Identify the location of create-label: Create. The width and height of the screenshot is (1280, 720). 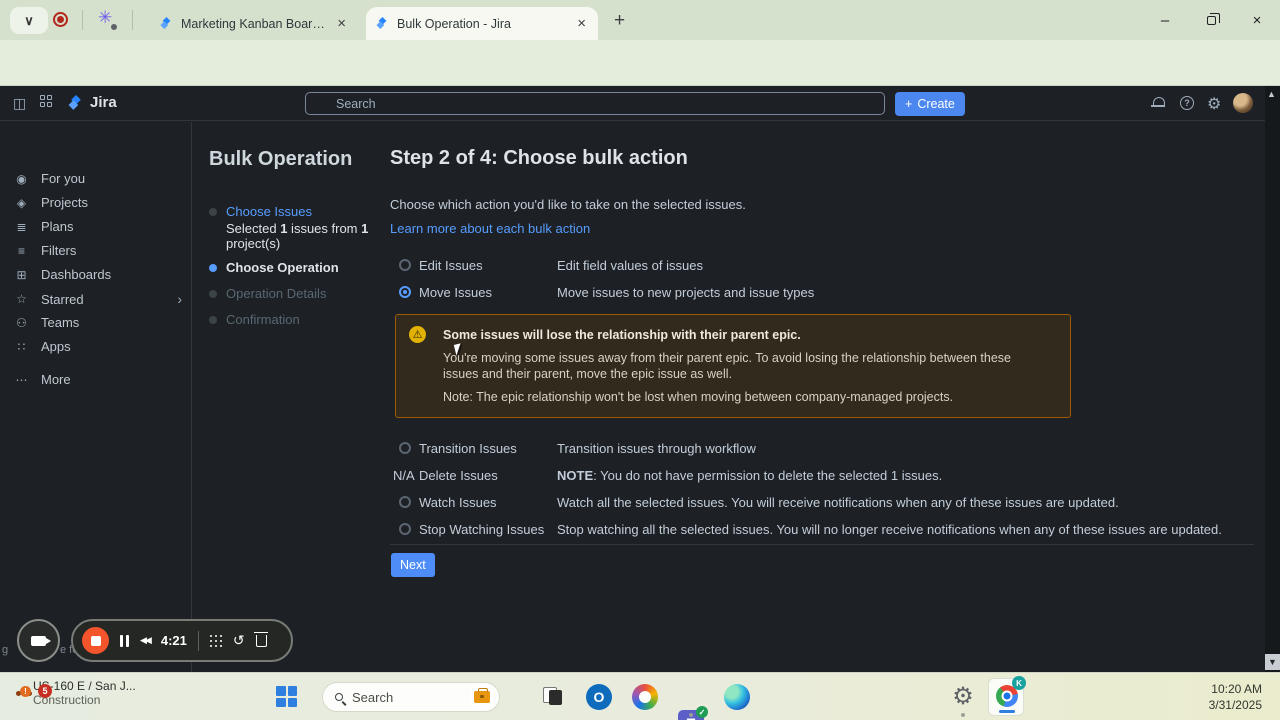
(936, 104).